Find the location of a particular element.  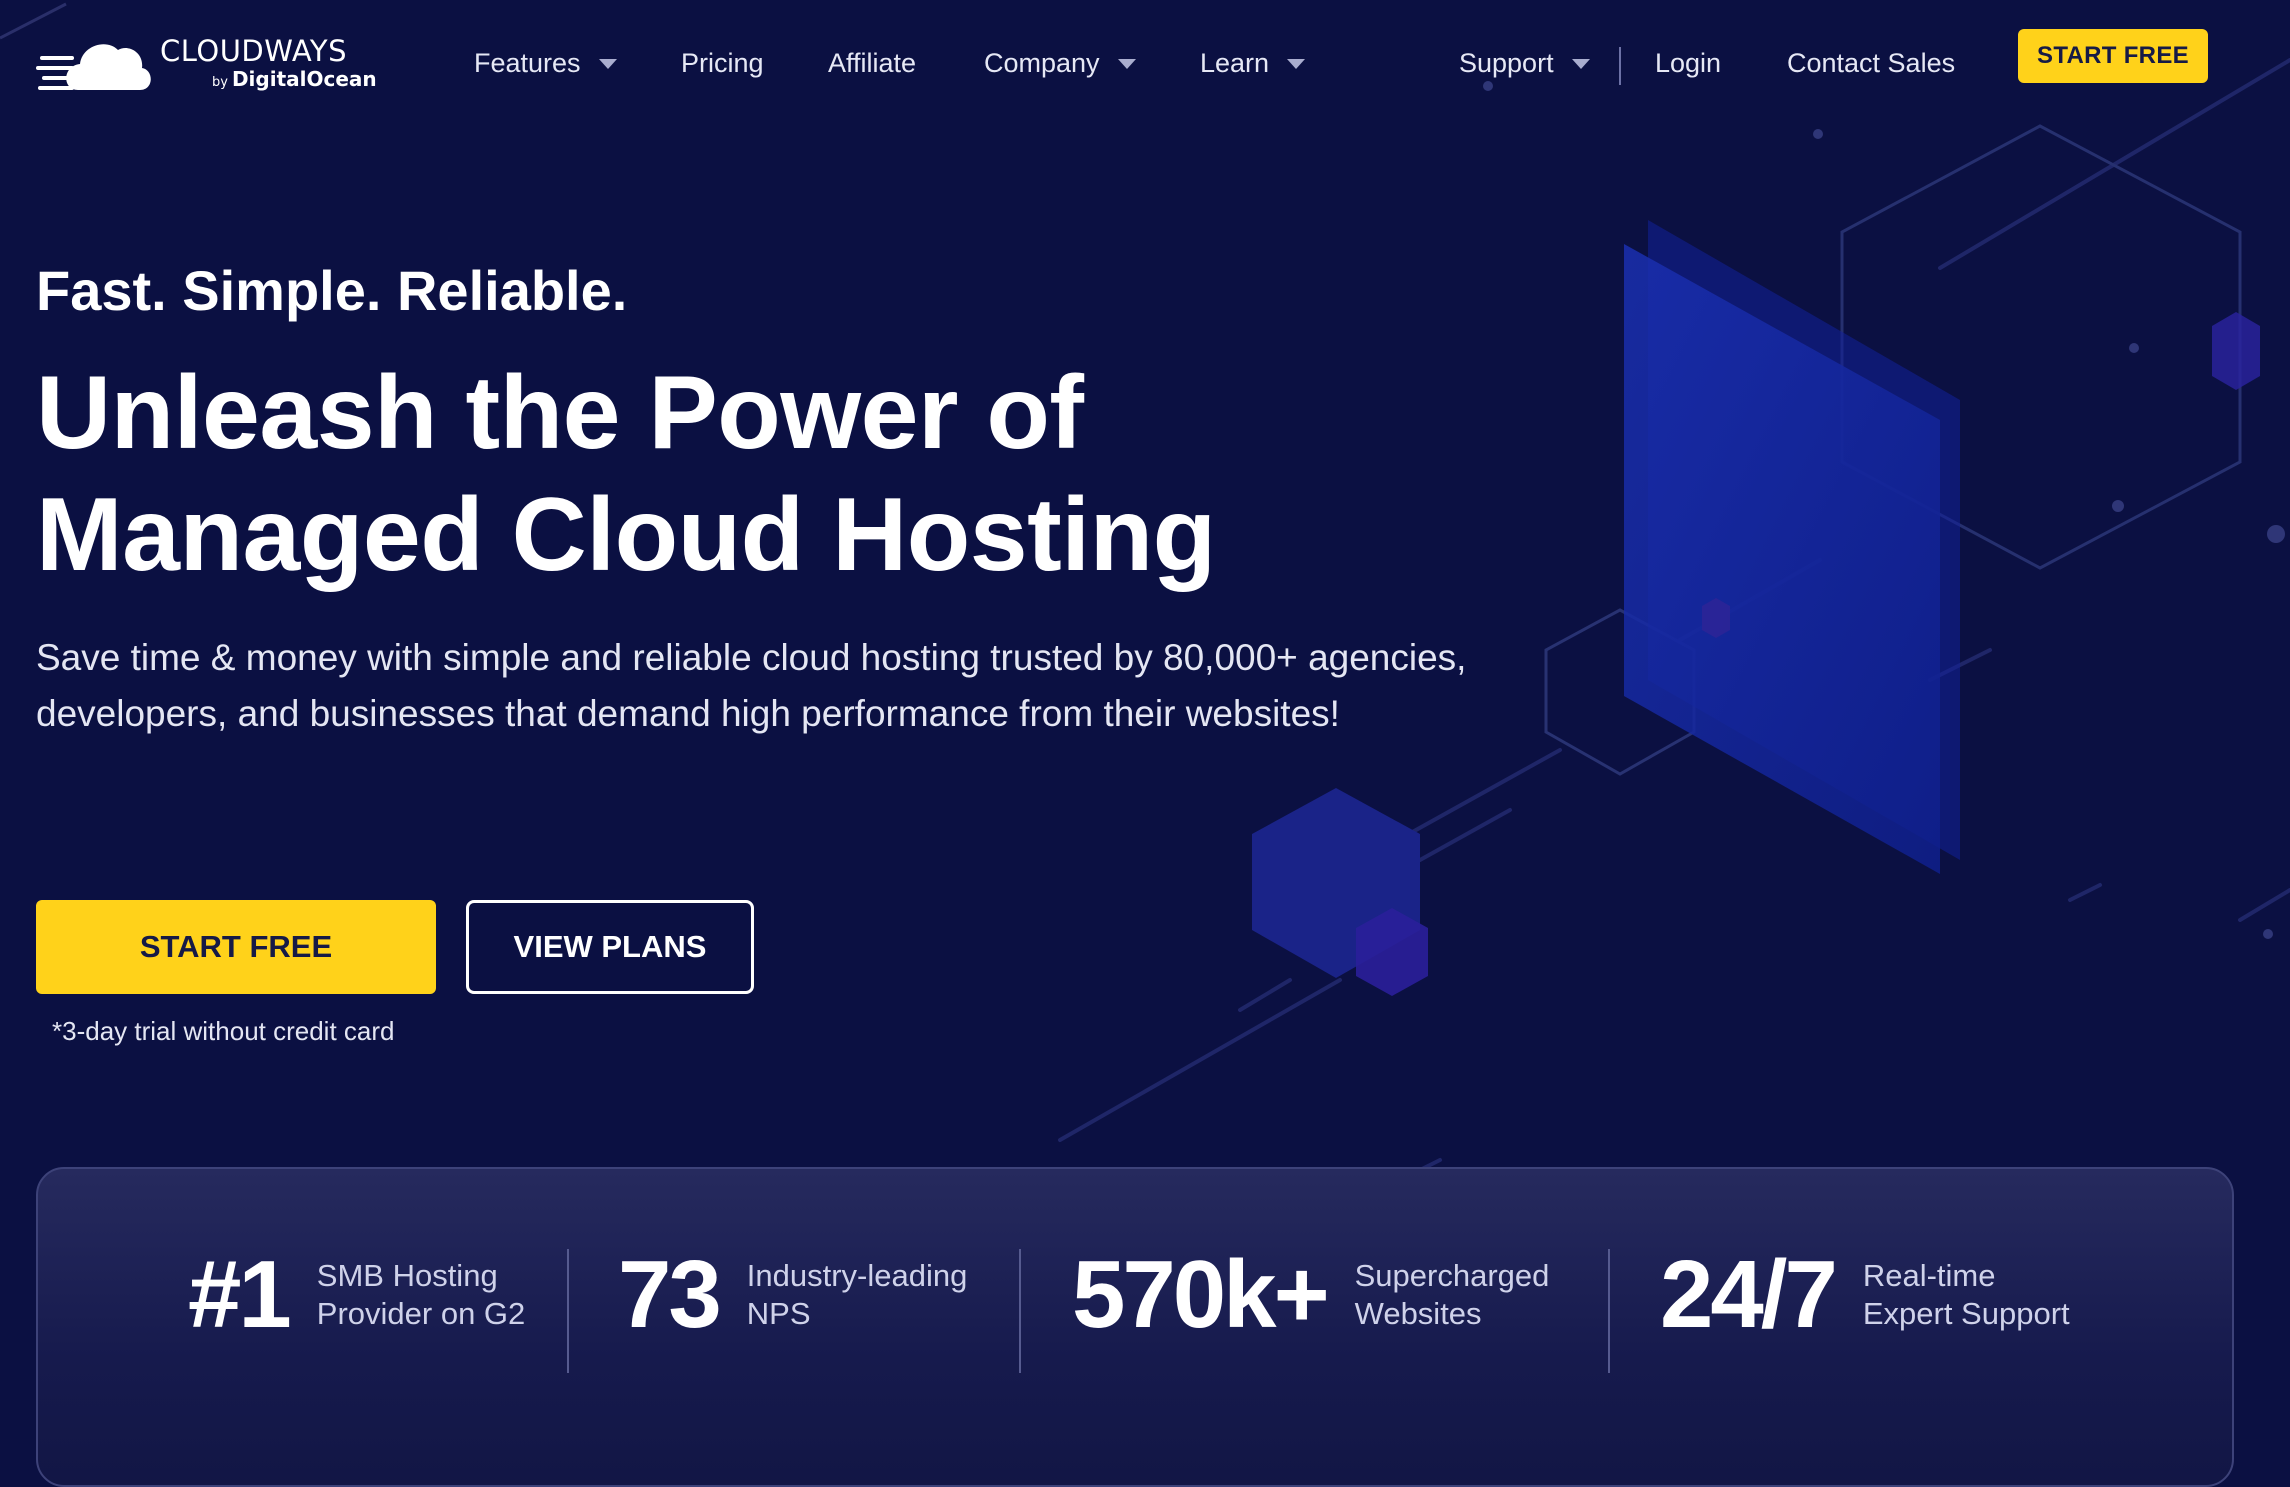

stat-label-line2: Websites is located at coordinates (1418, 1313).